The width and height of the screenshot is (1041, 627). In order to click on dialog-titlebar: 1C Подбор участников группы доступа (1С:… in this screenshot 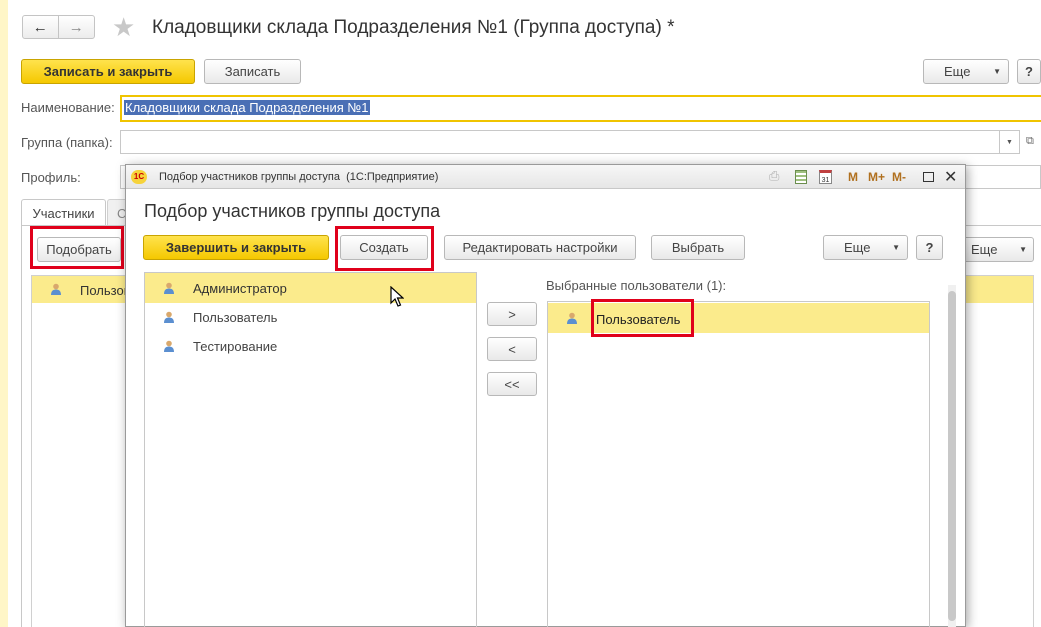, I will do `click(545, 177)`.